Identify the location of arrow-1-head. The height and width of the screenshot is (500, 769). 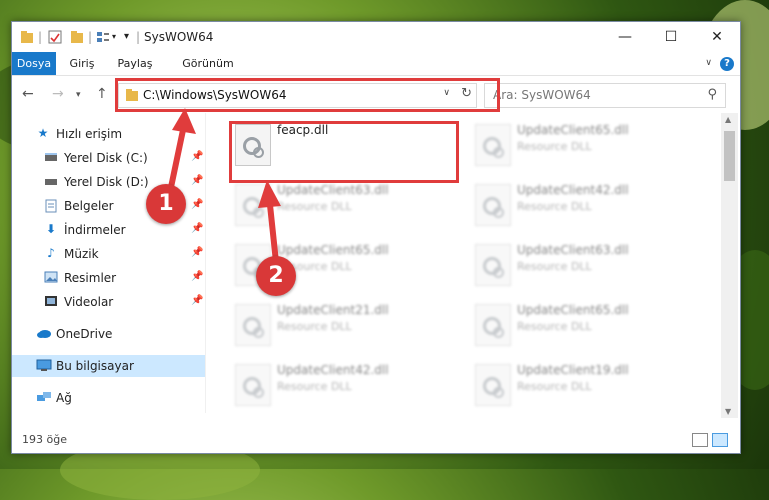
(184, 121).